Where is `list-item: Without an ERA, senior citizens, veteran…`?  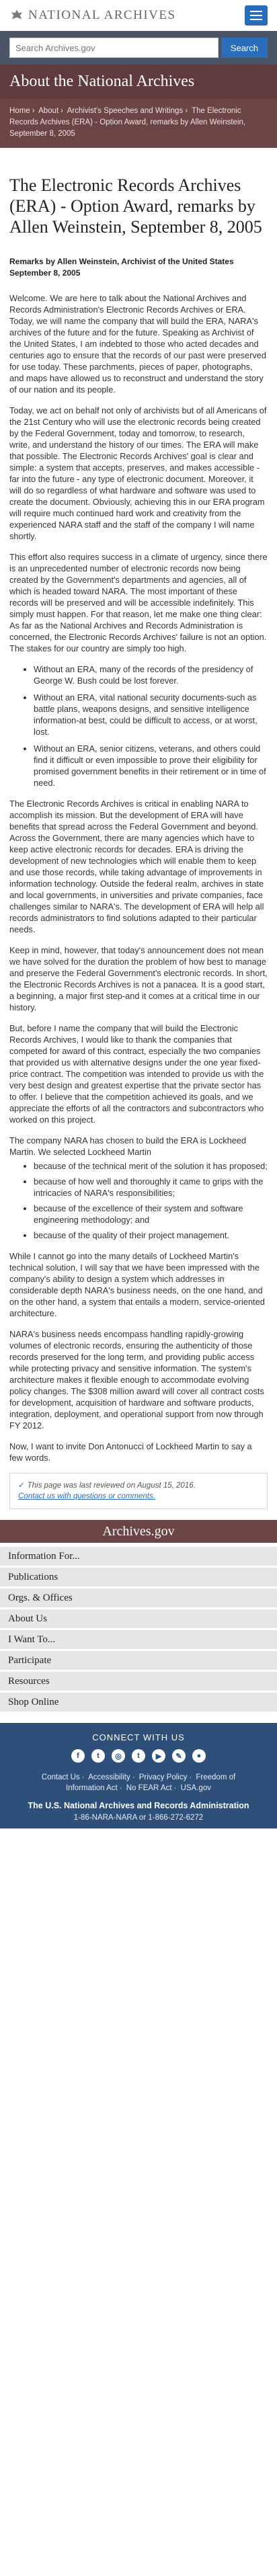
list-item: Without an ERA, senior citizens, veteran… is located at coordinates (151, 766).